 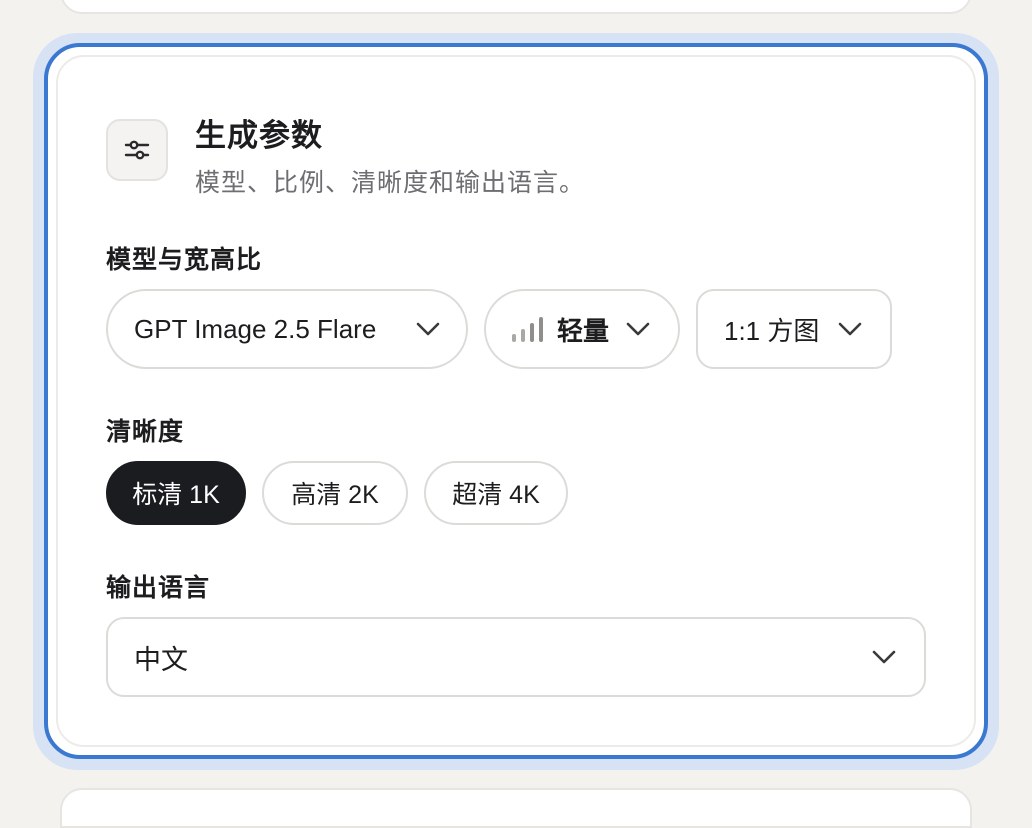 I want to click on output-language-label: 输出语言, so click(x=158, y=588).